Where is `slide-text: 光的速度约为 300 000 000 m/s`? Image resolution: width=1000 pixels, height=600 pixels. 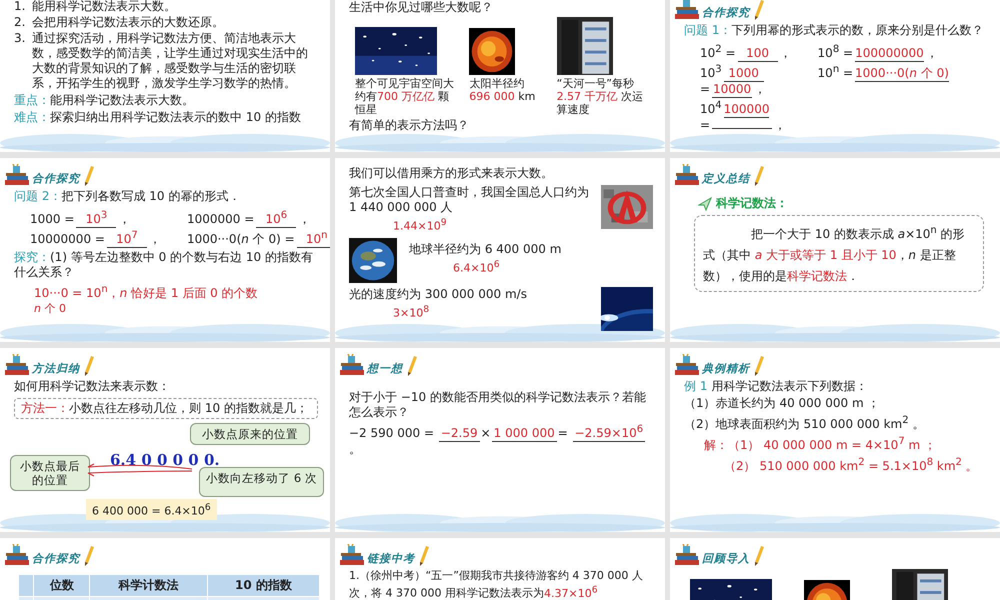
slide-text: 光的速度约为 300 000 000 m/s is located at coordinates (438, 294).